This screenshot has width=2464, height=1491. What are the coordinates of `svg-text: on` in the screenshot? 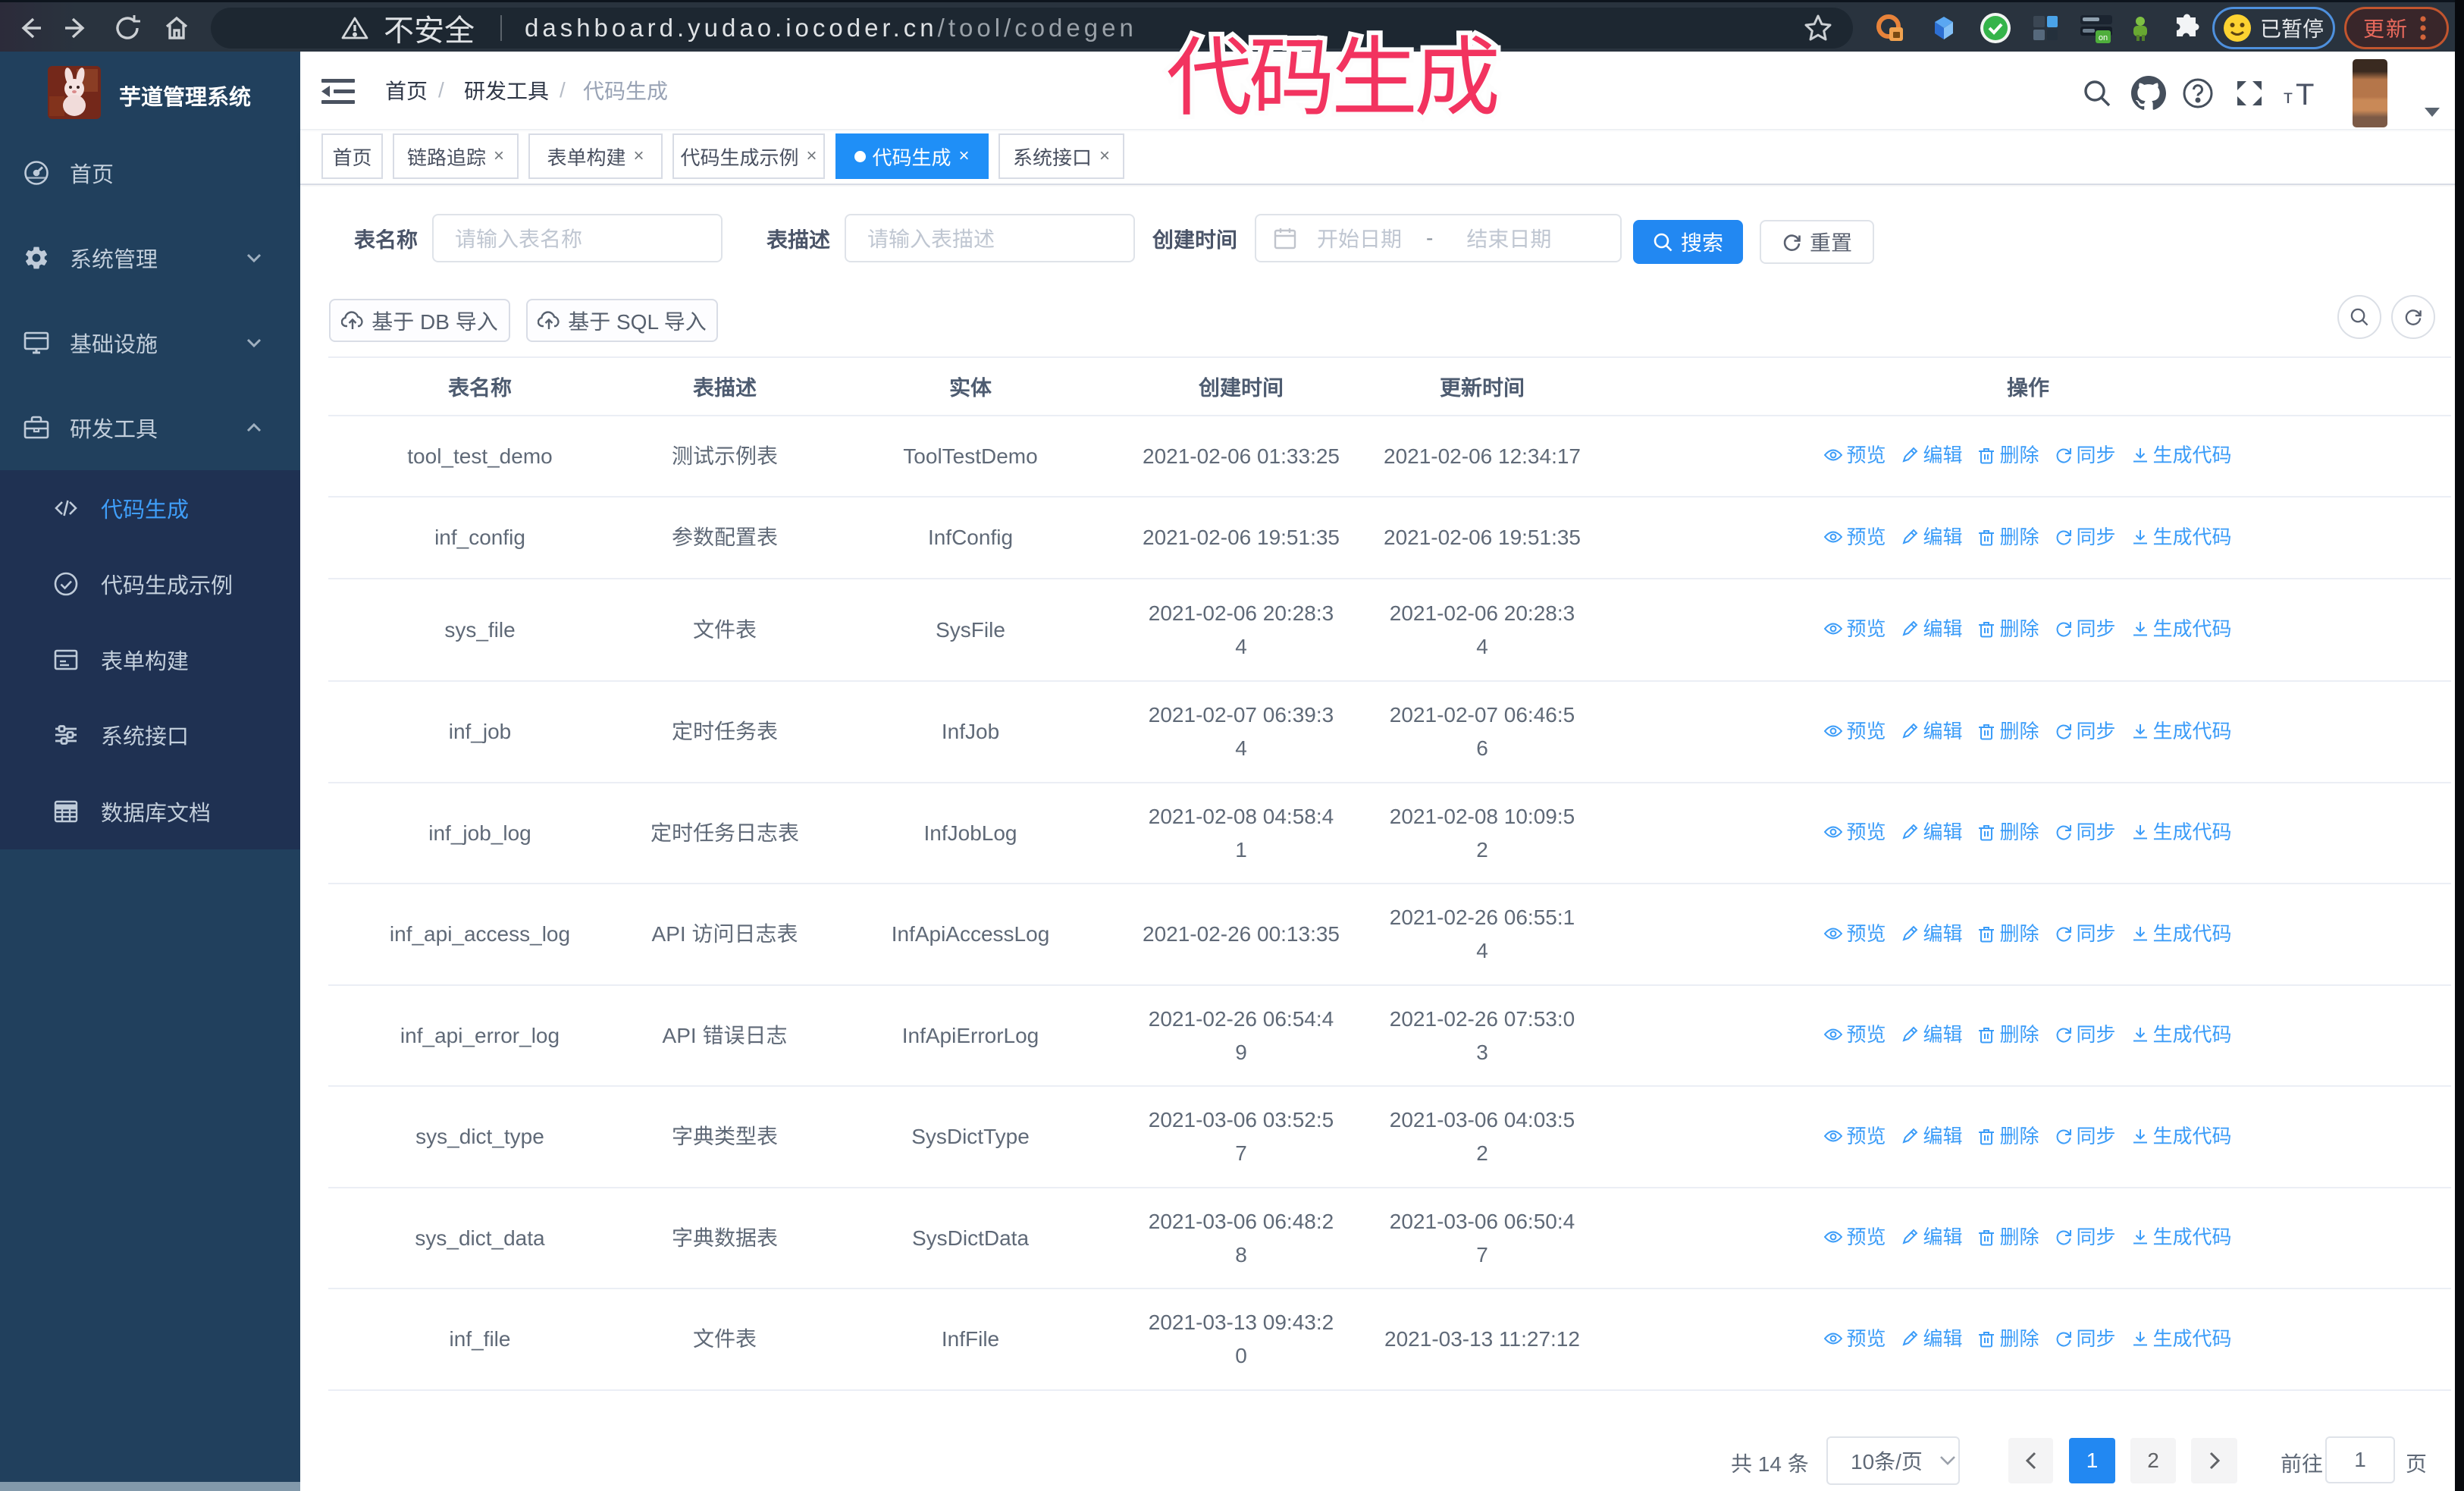 It's located at (2103, 37).